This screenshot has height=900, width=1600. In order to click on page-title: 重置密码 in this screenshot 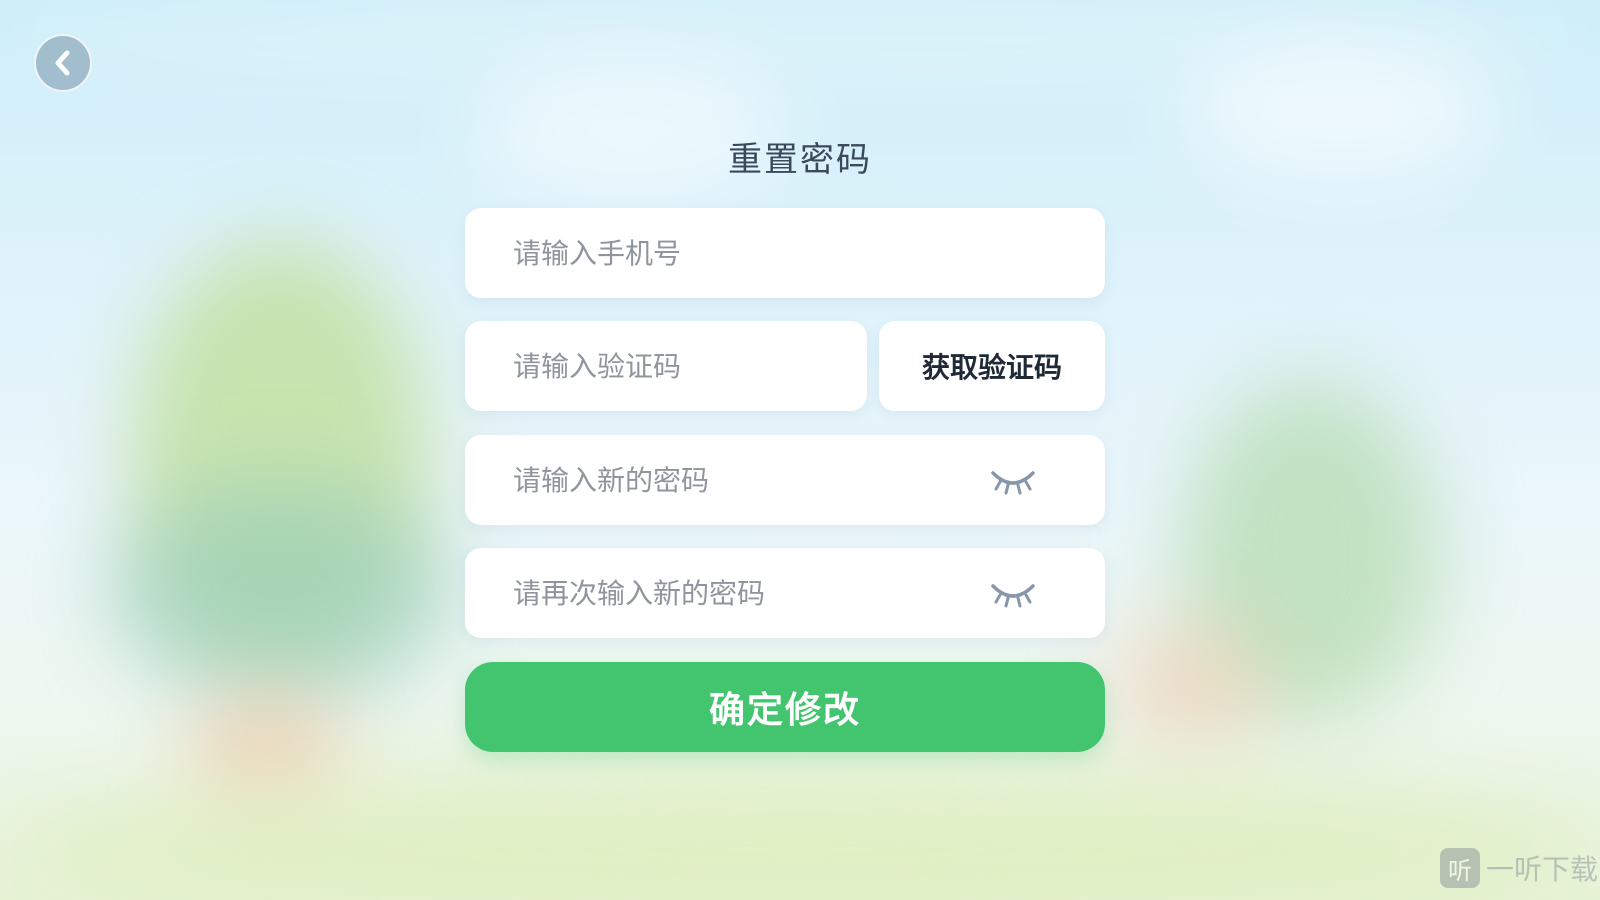, I will do `click(800, 160)`.